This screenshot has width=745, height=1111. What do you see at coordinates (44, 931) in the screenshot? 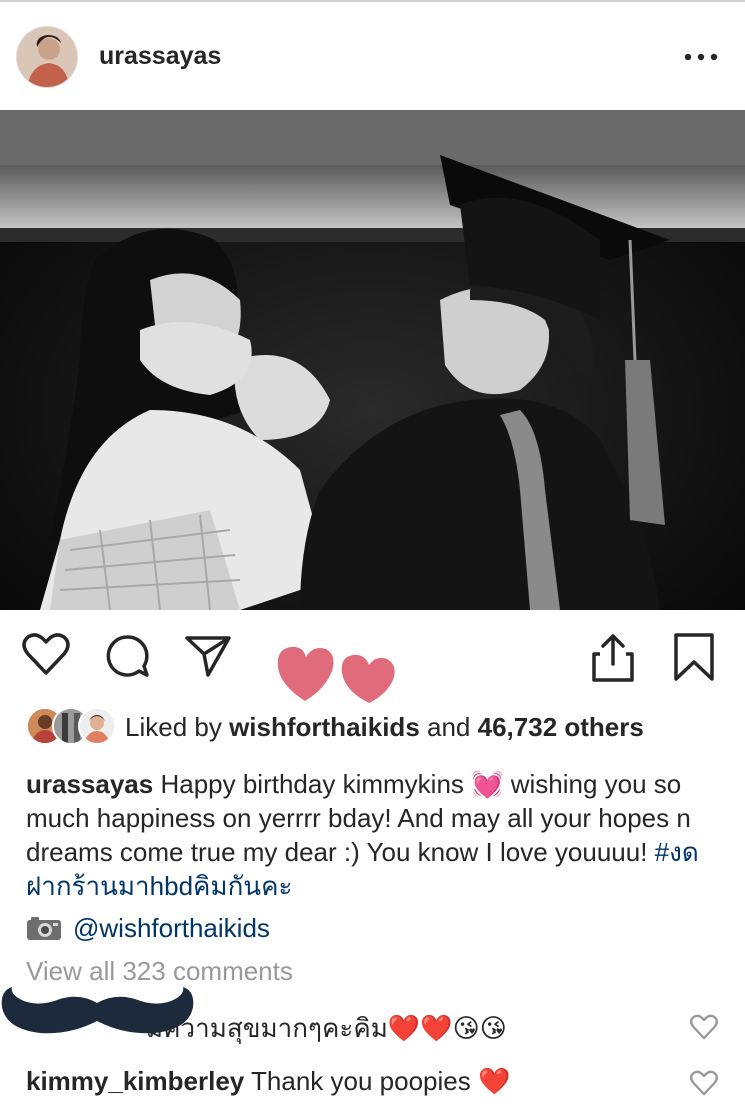
I see `camera-icon` at bounding box center [44, 931].